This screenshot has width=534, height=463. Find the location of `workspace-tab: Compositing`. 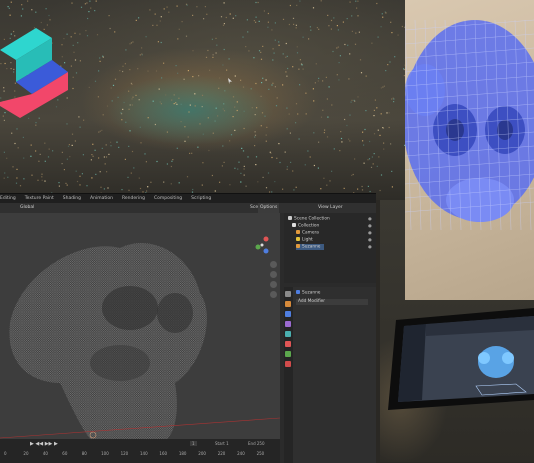

workspace-tab: Compositing is located at coordinates (168, 198).